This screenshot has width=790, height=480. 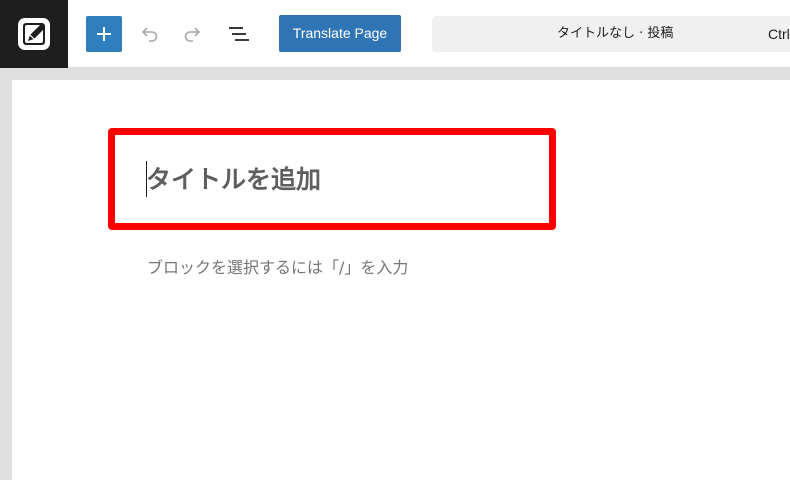 What do you see at coordinates (615, 33) in the screenshot?
I see `document-title: タイトルなし · 投稿` at bounding box center [615, 33].